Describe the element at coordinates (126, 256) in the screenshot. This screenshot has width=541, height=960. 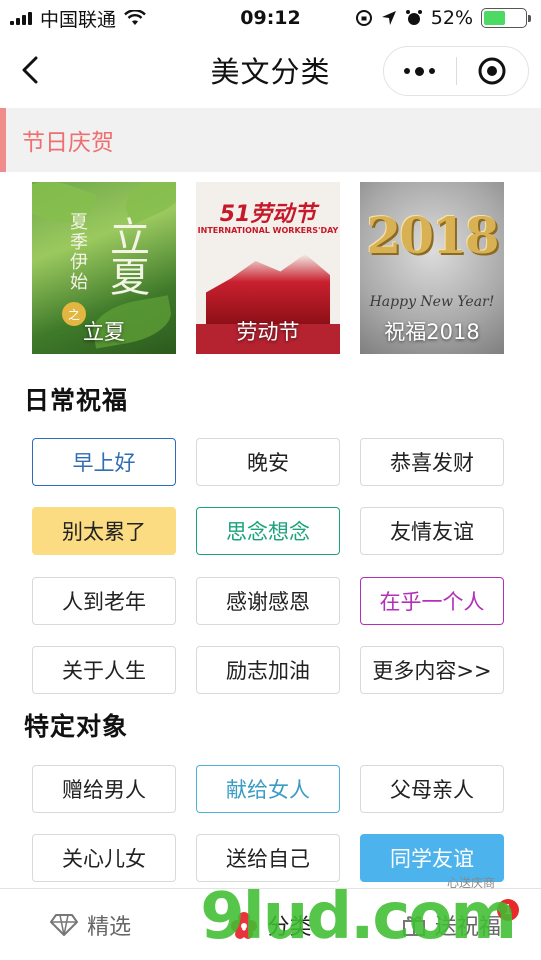
I see `lixia-big-text: 立夏` at that location.